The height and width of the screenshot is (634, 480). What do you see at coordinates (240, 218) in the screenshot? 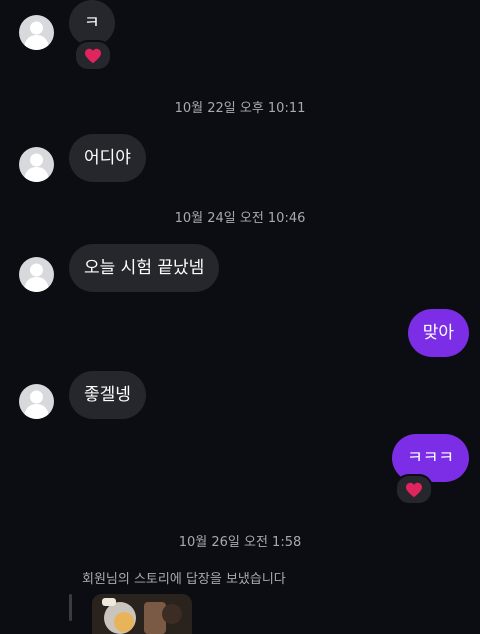
I see `timestamp-divider: 10월 24일 오전 10:46` at bounding box center [240, 218].